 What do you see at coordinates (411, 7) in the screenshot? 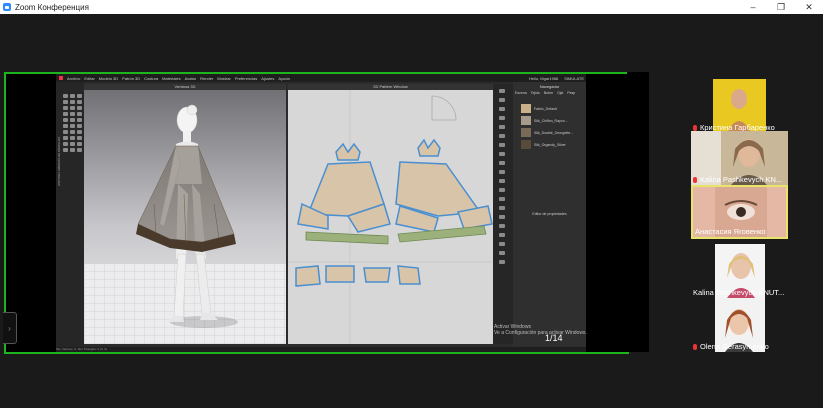
I see `title-bar: Zoom Конференция – ❐ ✕` at bounding box center [411, 7].